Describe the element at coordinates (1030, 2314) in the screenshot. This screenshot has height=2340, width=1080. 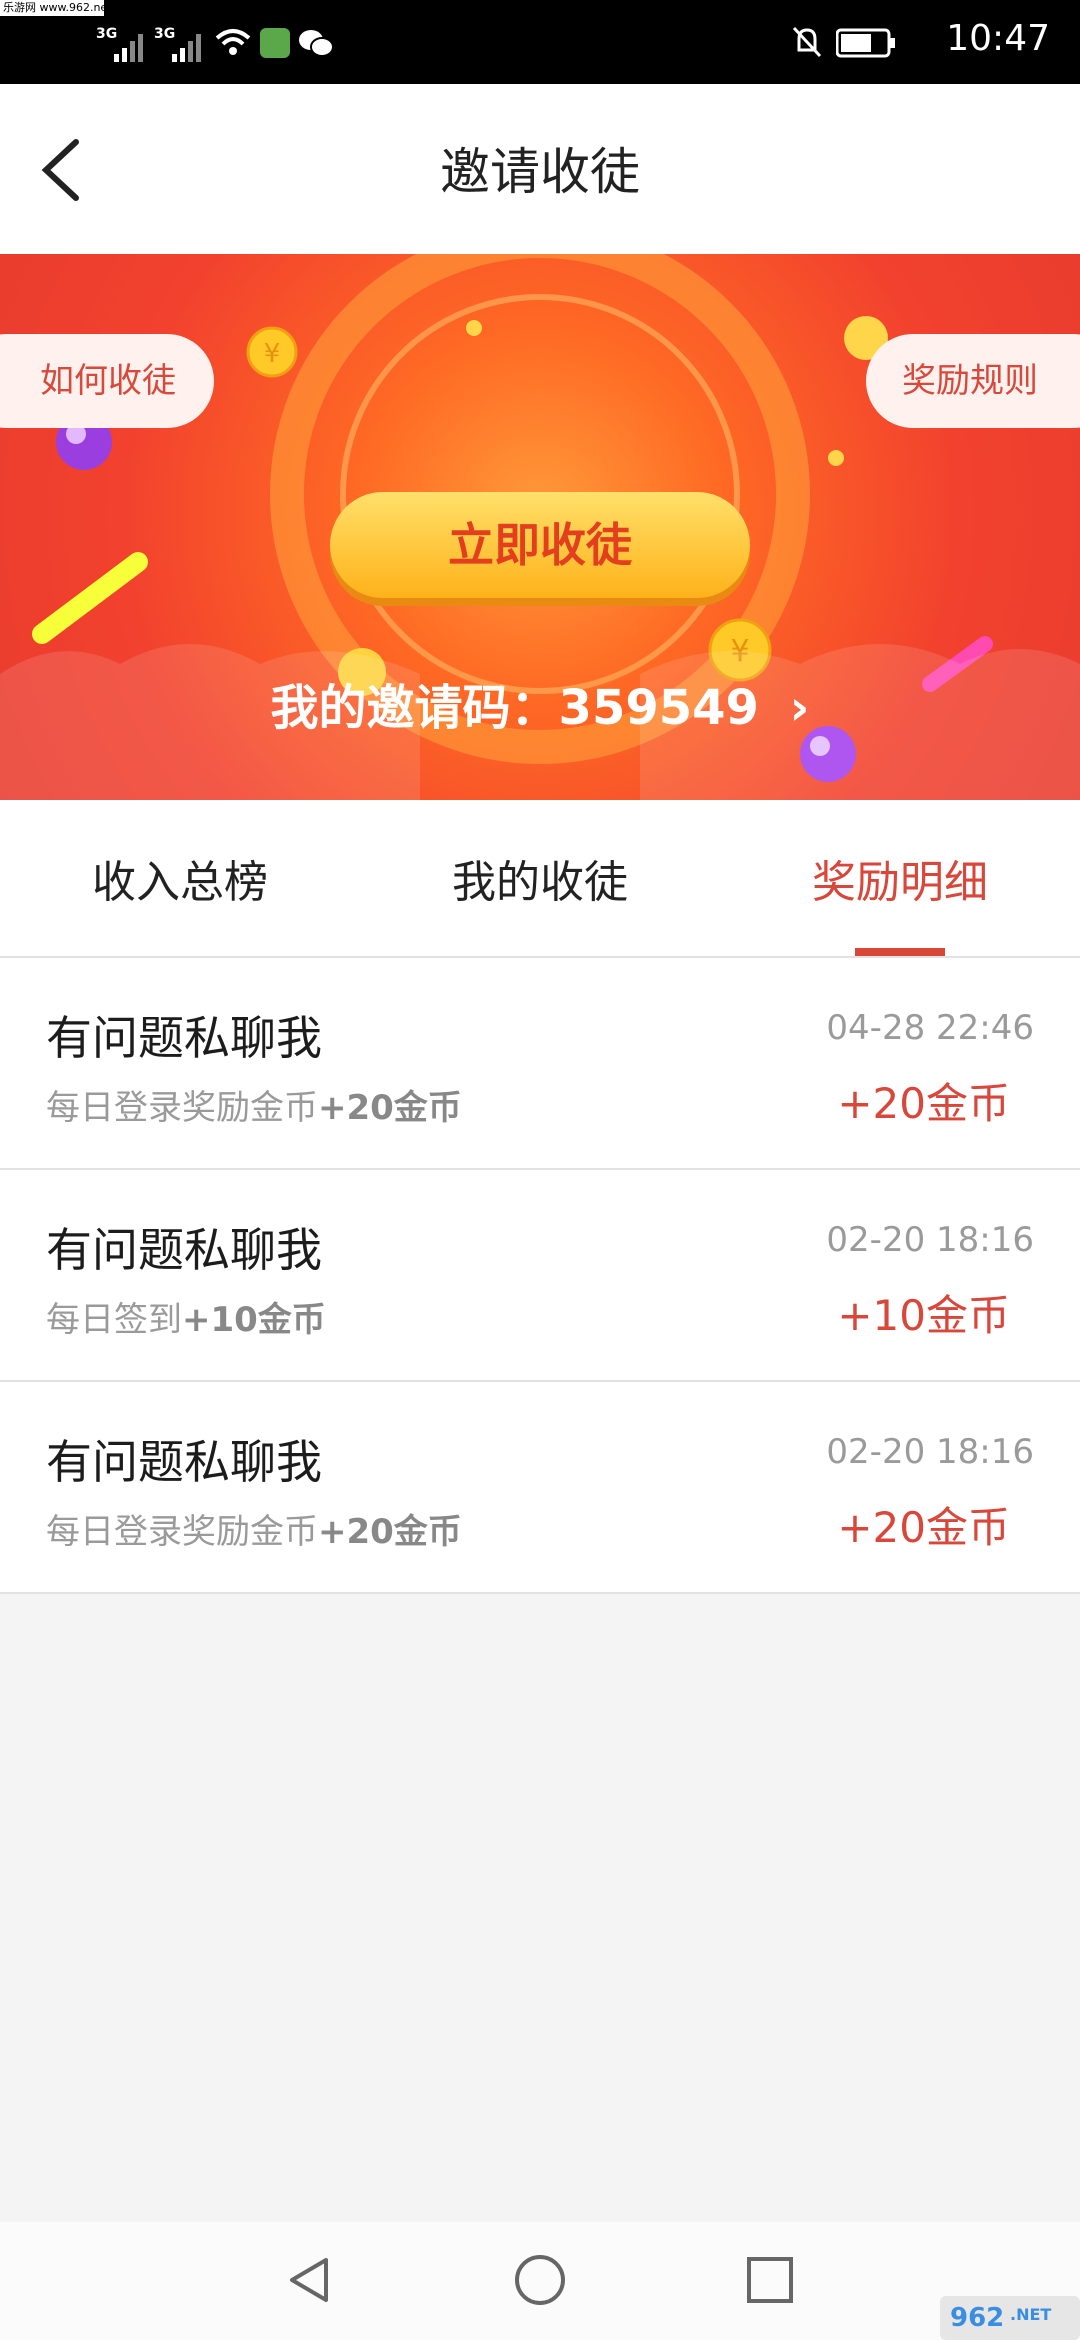
I see `svg-text: .NET` at that location.